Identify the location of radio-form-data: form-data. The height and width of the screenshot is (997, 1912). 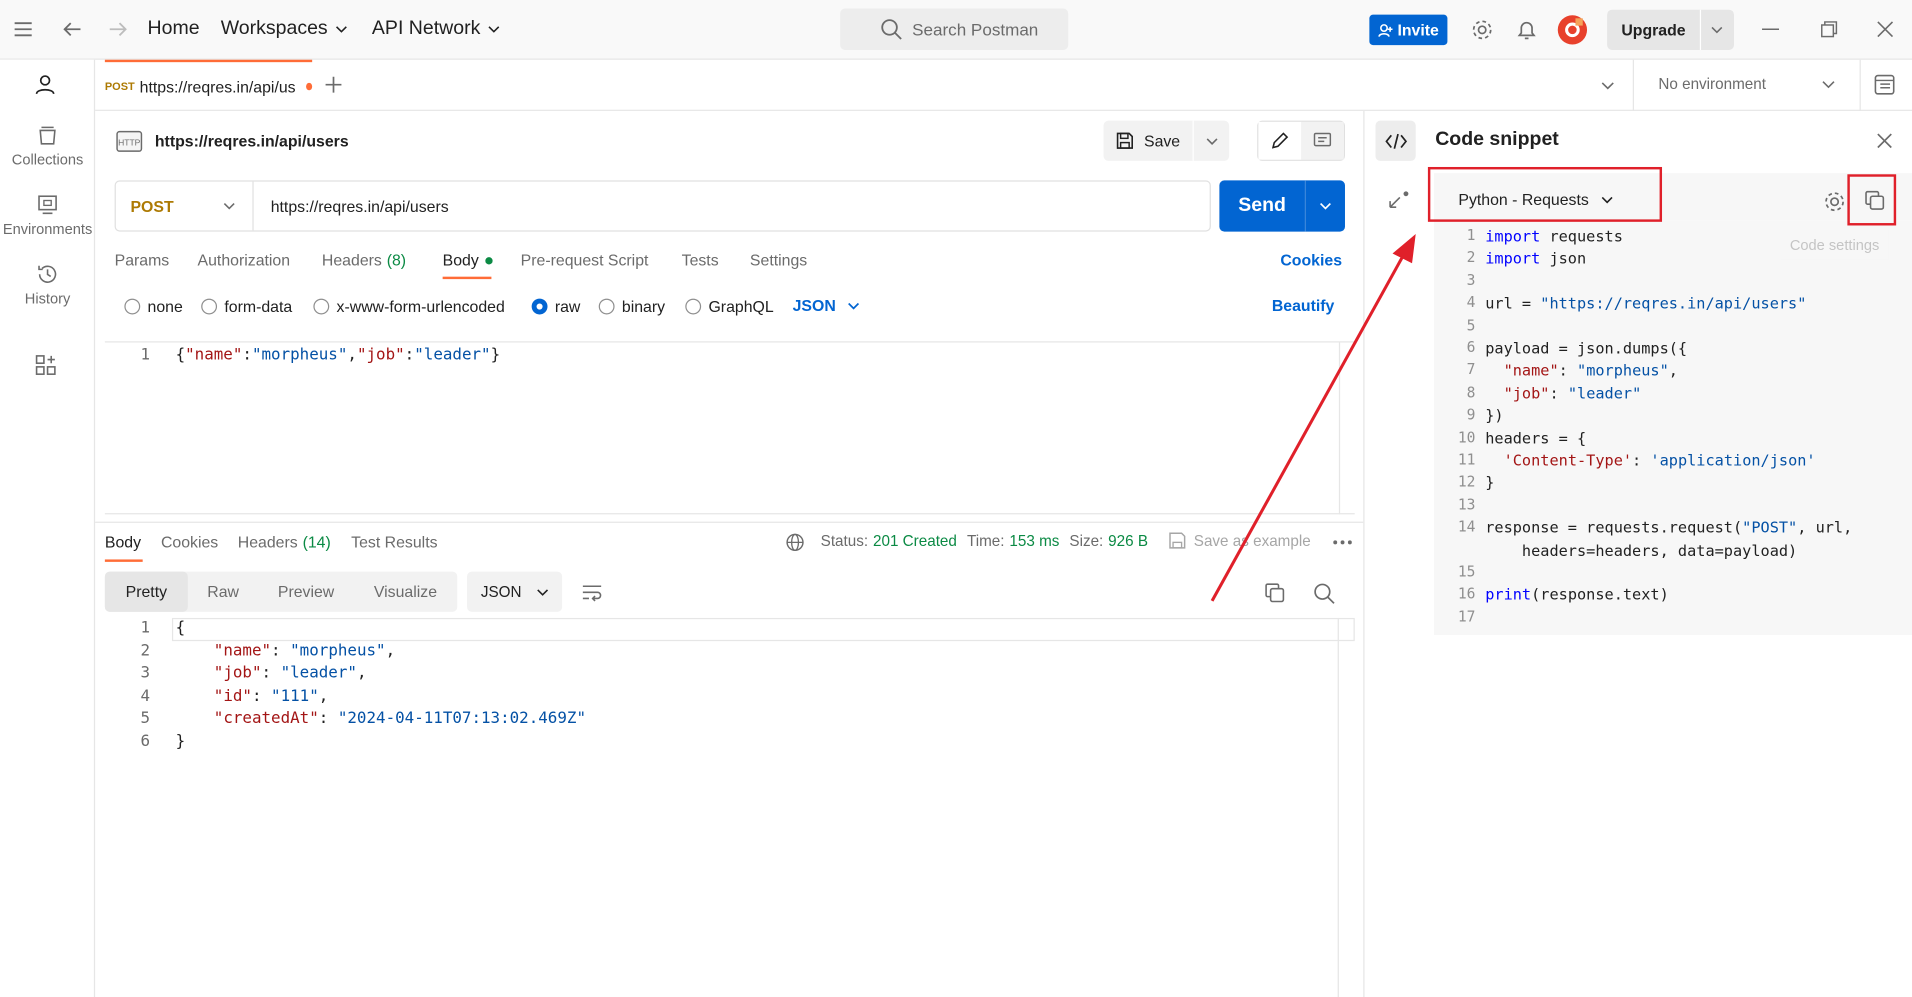
(246, 306).